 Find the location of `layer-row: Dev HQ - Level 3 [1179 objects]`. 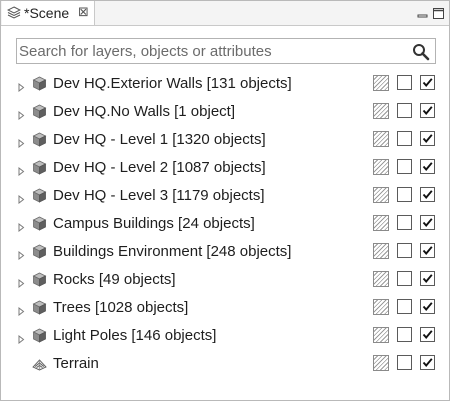

layer-row: Dev HQ - Level 3 [1179 objects] is located at coordinates (225, 196).